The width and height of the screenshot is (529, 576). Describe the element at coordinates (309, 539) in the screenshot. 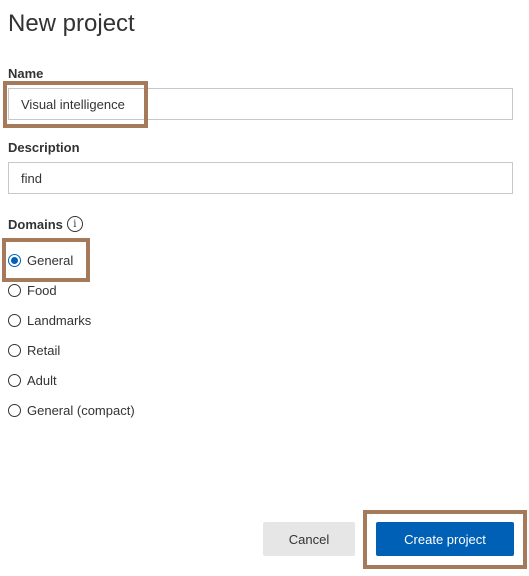

I see `cancel-button: Cancel` at that location.